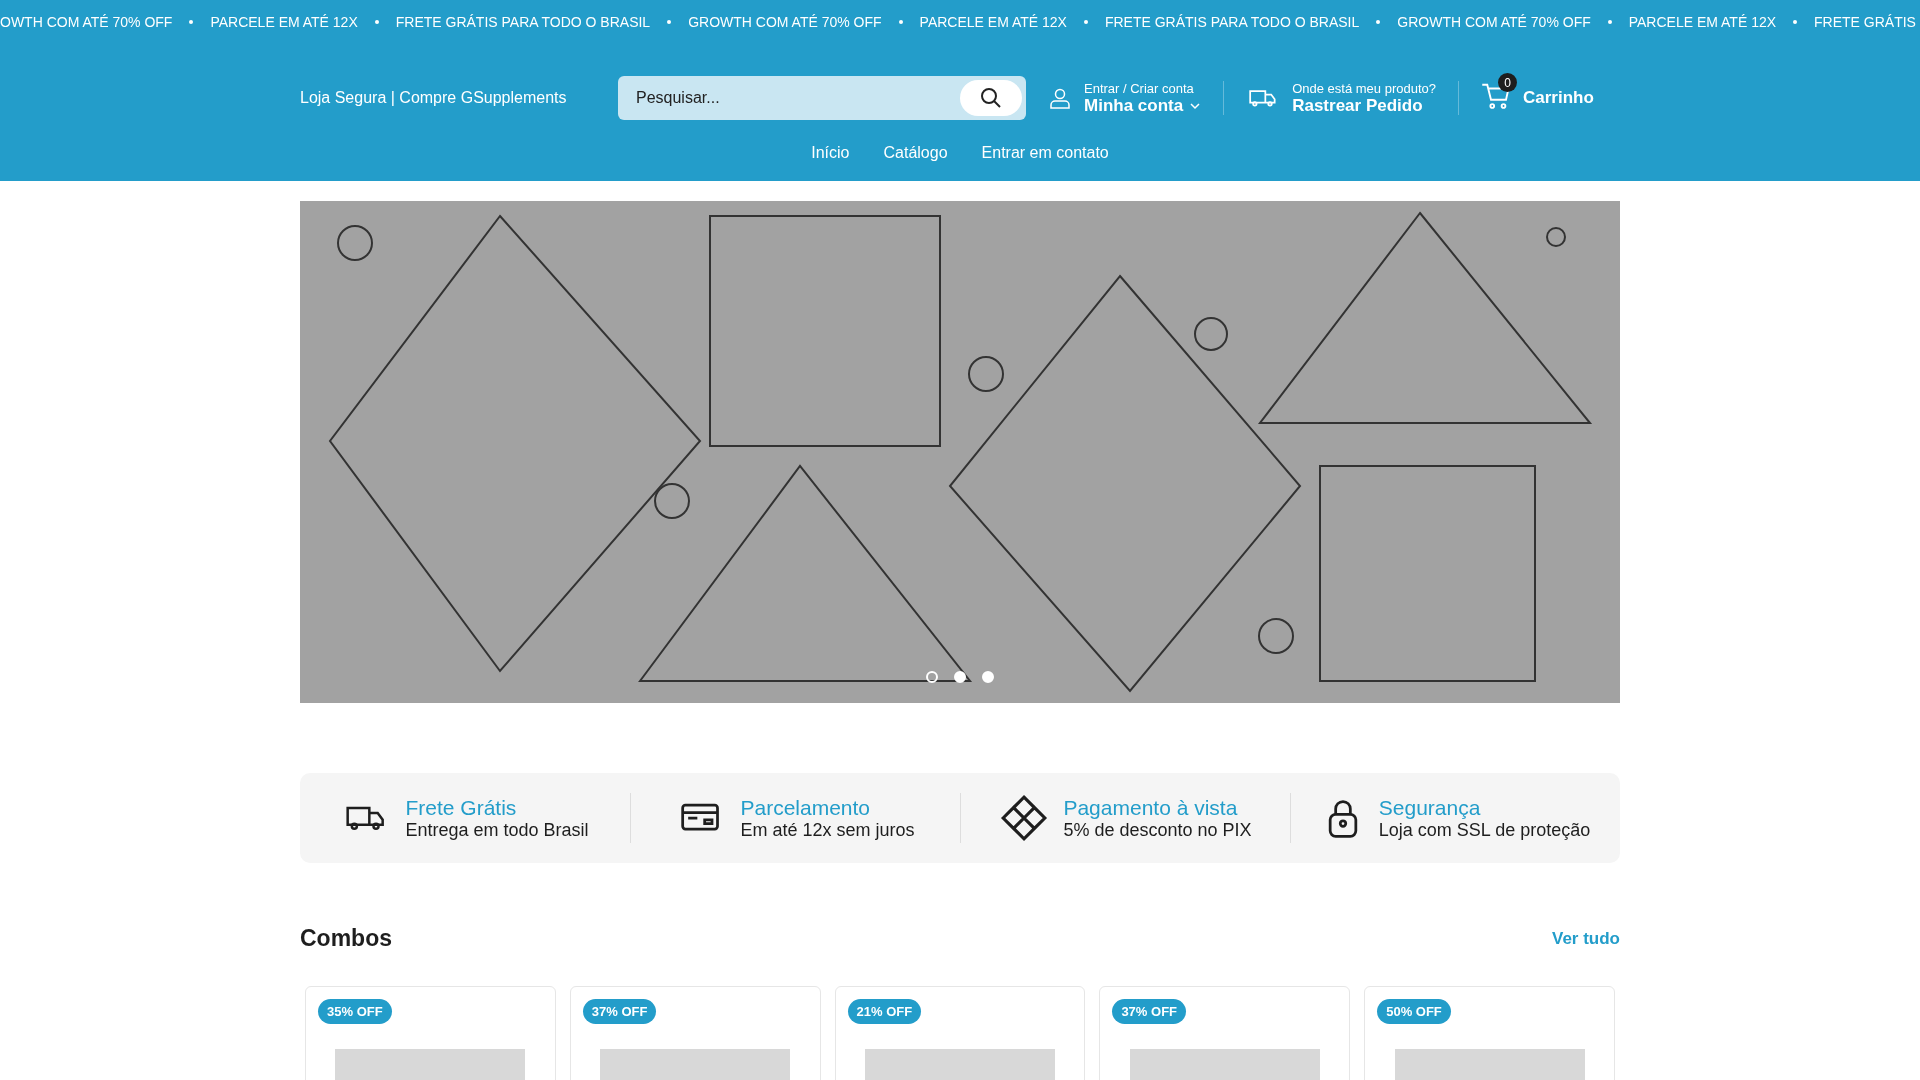  What do you see at coordinates (1430, 807) in the screenshot?
I see `feature-title: Segurança` at bounding box center [1430, 807].